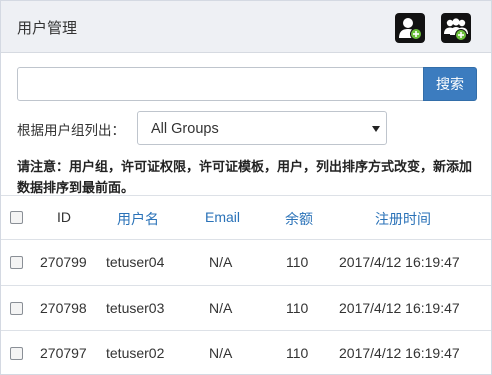 This screenshot has width=492, height=375. Describe the element at coordinates (246, 217) in the screenshot. I see `table-header-row: ID 用户名 Email 余额 注册时间` at that location.